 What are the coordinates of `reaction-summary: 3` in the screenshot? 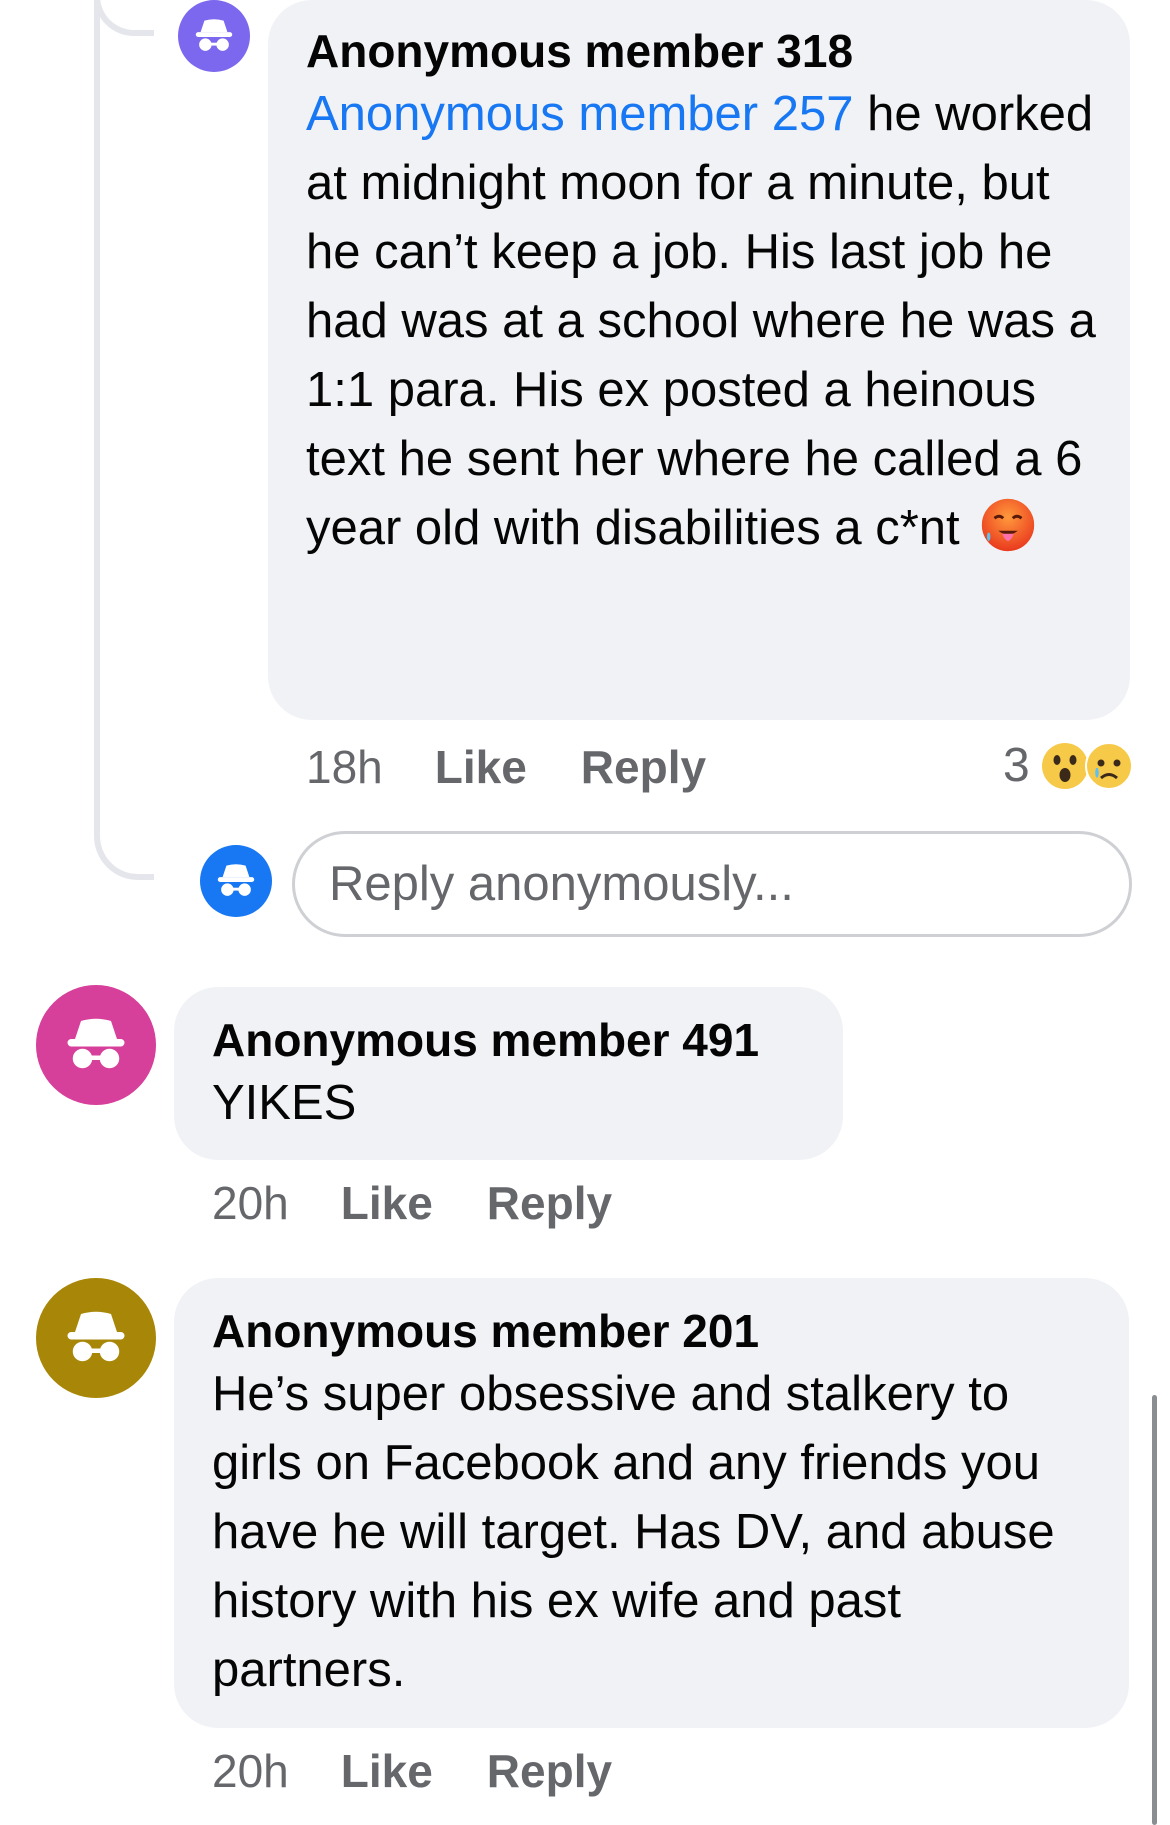 It's located at (1068, 765).